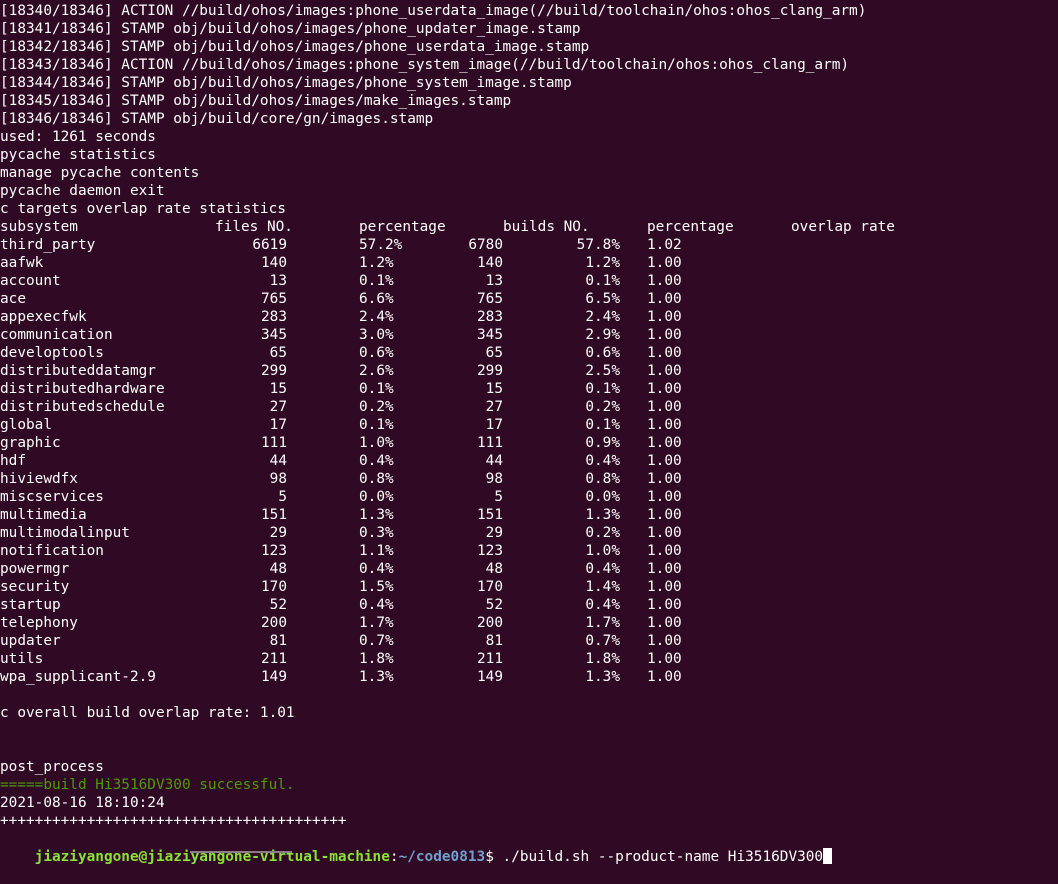  What do you see at coordinates (828, 856) in the screenshot?
I see `text-cursor` at bounding box center [828, 856].